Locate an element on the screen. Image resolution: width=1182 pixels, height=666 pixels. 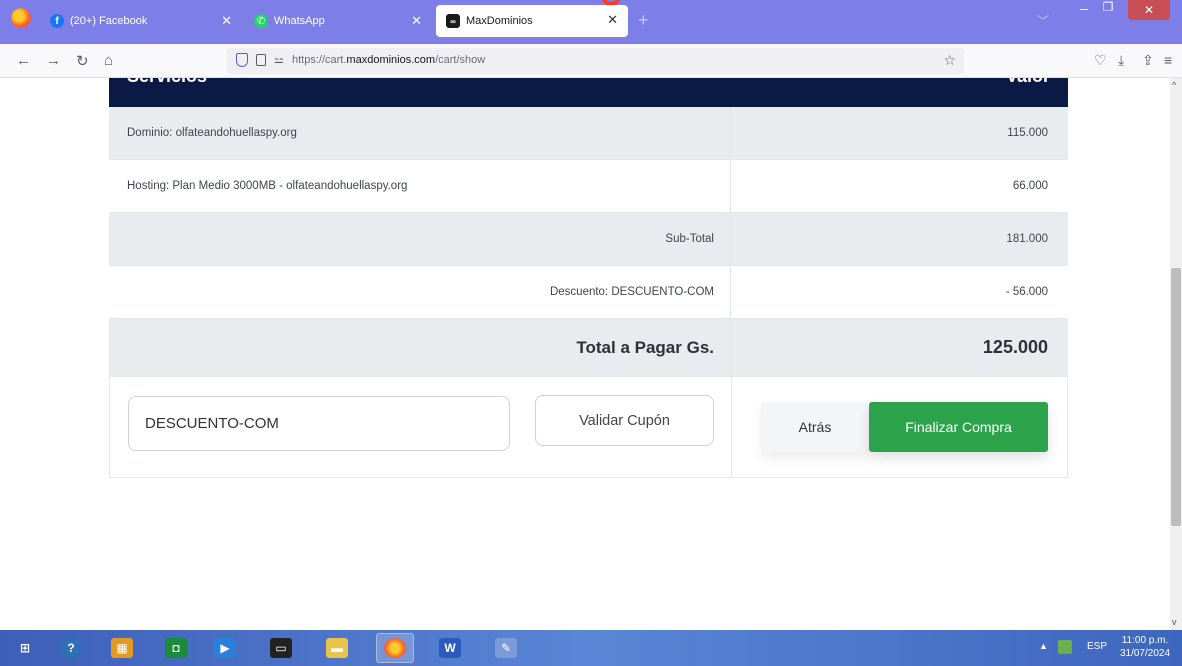
validate-coupon-button: Validar Cupón is located at coordinates (624, 420).